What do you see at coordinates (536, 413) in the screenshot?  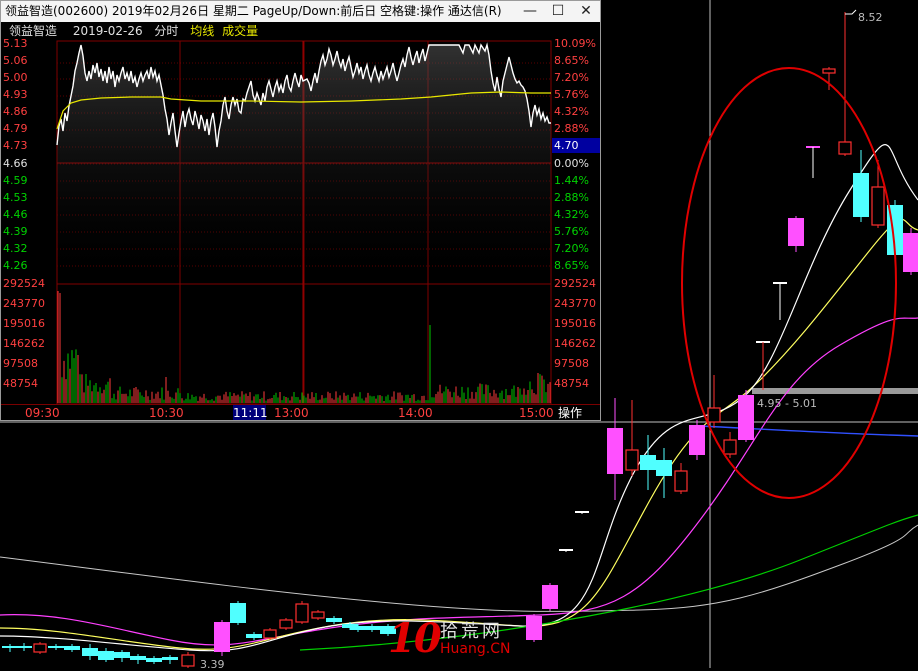 I see `time-tick: 15:00` at bounding box center [536, 413].